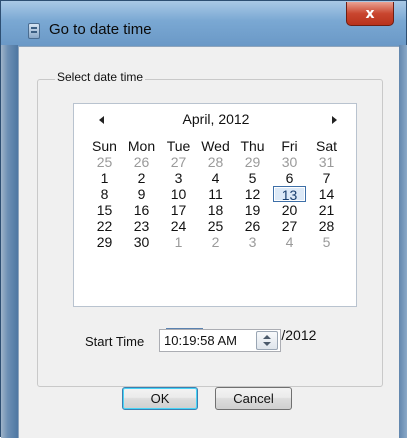 The width and height of the screenshot is (407, 438). I want to click on window-frame-right, so click(403, 241).